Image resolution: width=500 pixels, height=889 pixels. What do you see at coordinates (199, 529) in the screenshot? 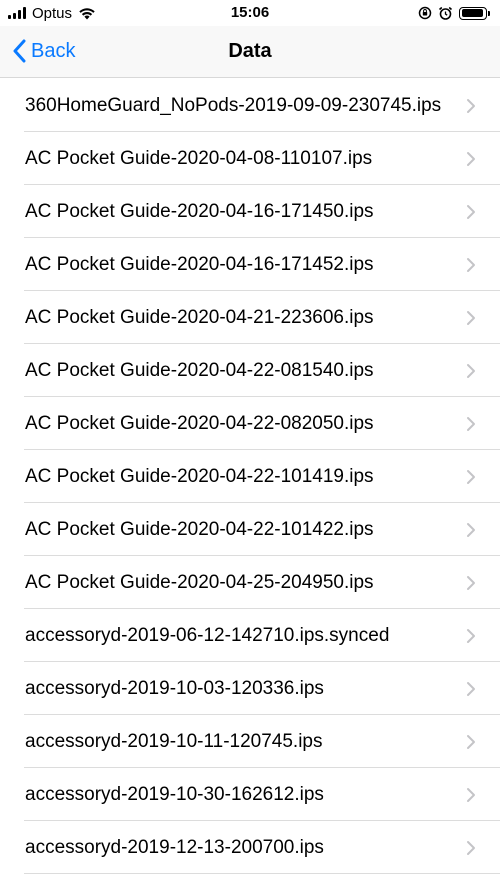
I see `file-name: AC Pocket Guide-2020-04-22-101422.ips` at bounding box center [199, 529].